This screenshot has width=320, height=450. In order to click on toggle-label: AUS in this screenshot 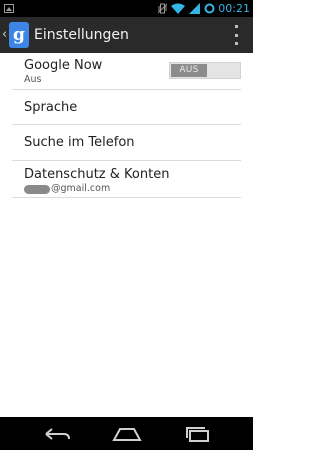, I will do `click(189, 70)`.